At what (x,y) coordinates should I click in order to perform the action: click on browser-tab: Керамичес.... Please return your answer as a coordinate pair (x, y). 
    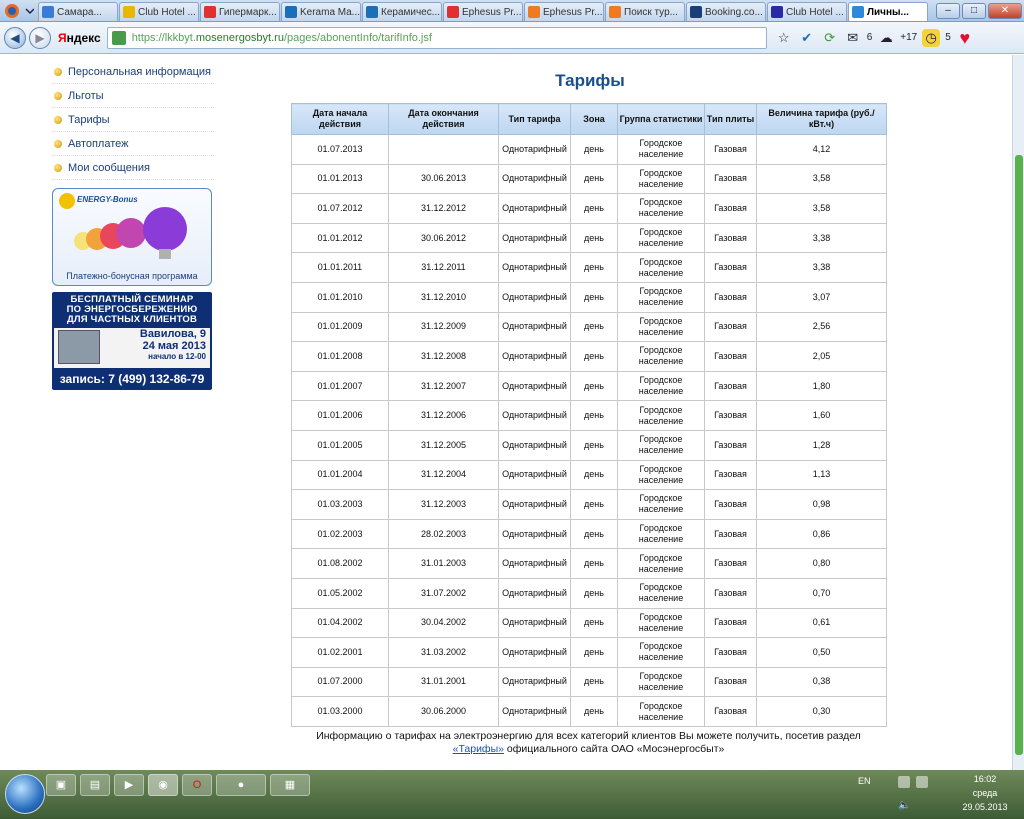
    Looking at the image, I should click on (402, 11).